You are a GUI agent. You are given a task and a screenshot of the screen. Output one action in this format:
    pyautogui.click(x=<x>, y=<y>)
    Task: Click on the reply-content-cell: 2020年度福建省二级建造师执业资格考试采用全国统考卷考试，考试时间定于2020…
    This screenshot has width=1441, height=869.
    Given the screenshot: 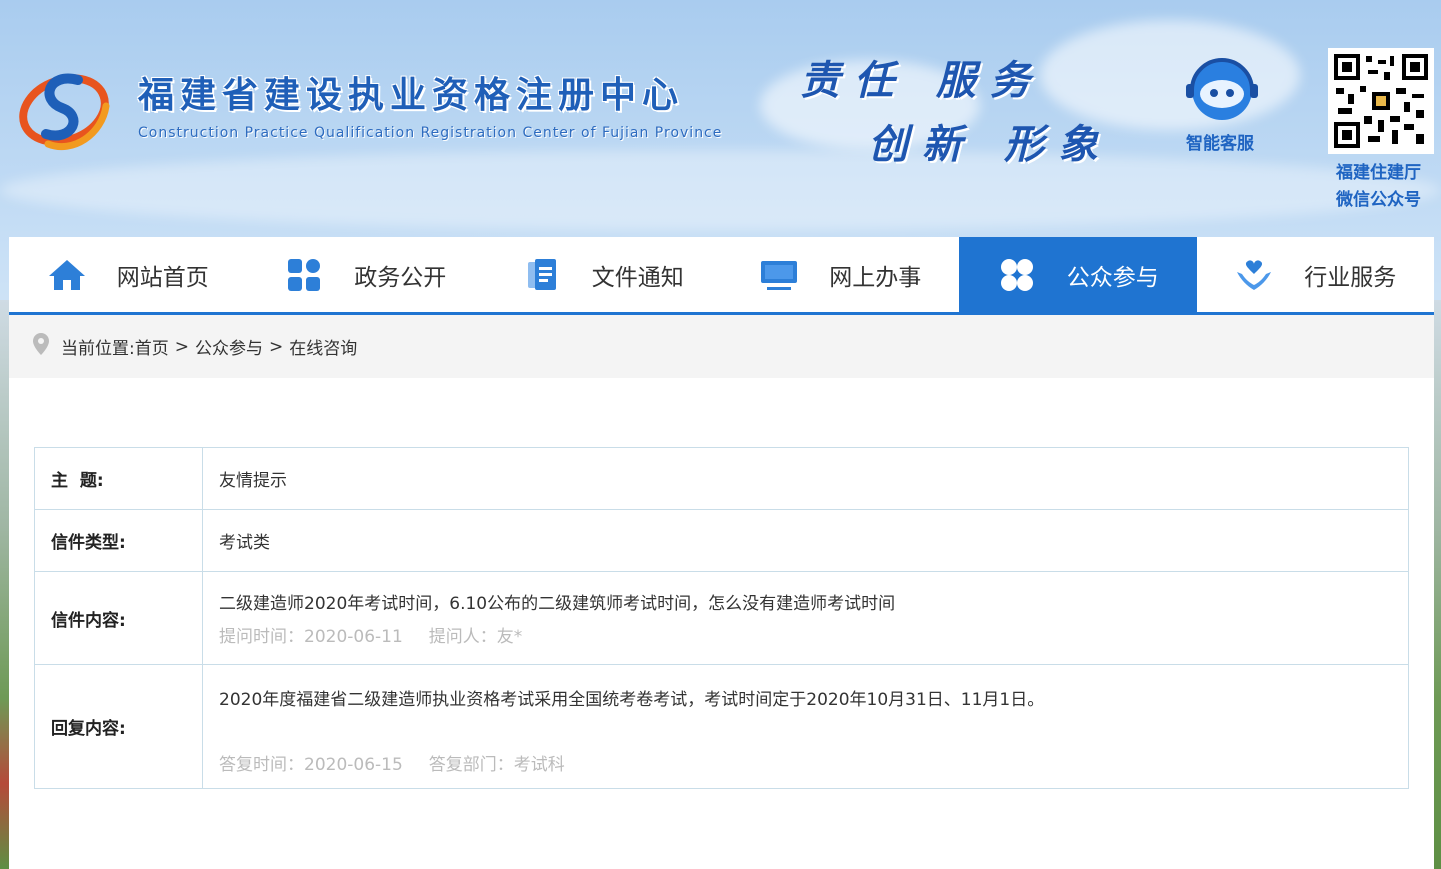 What is the action you would take?
    pyautogui.click(x=805, y=726)
    